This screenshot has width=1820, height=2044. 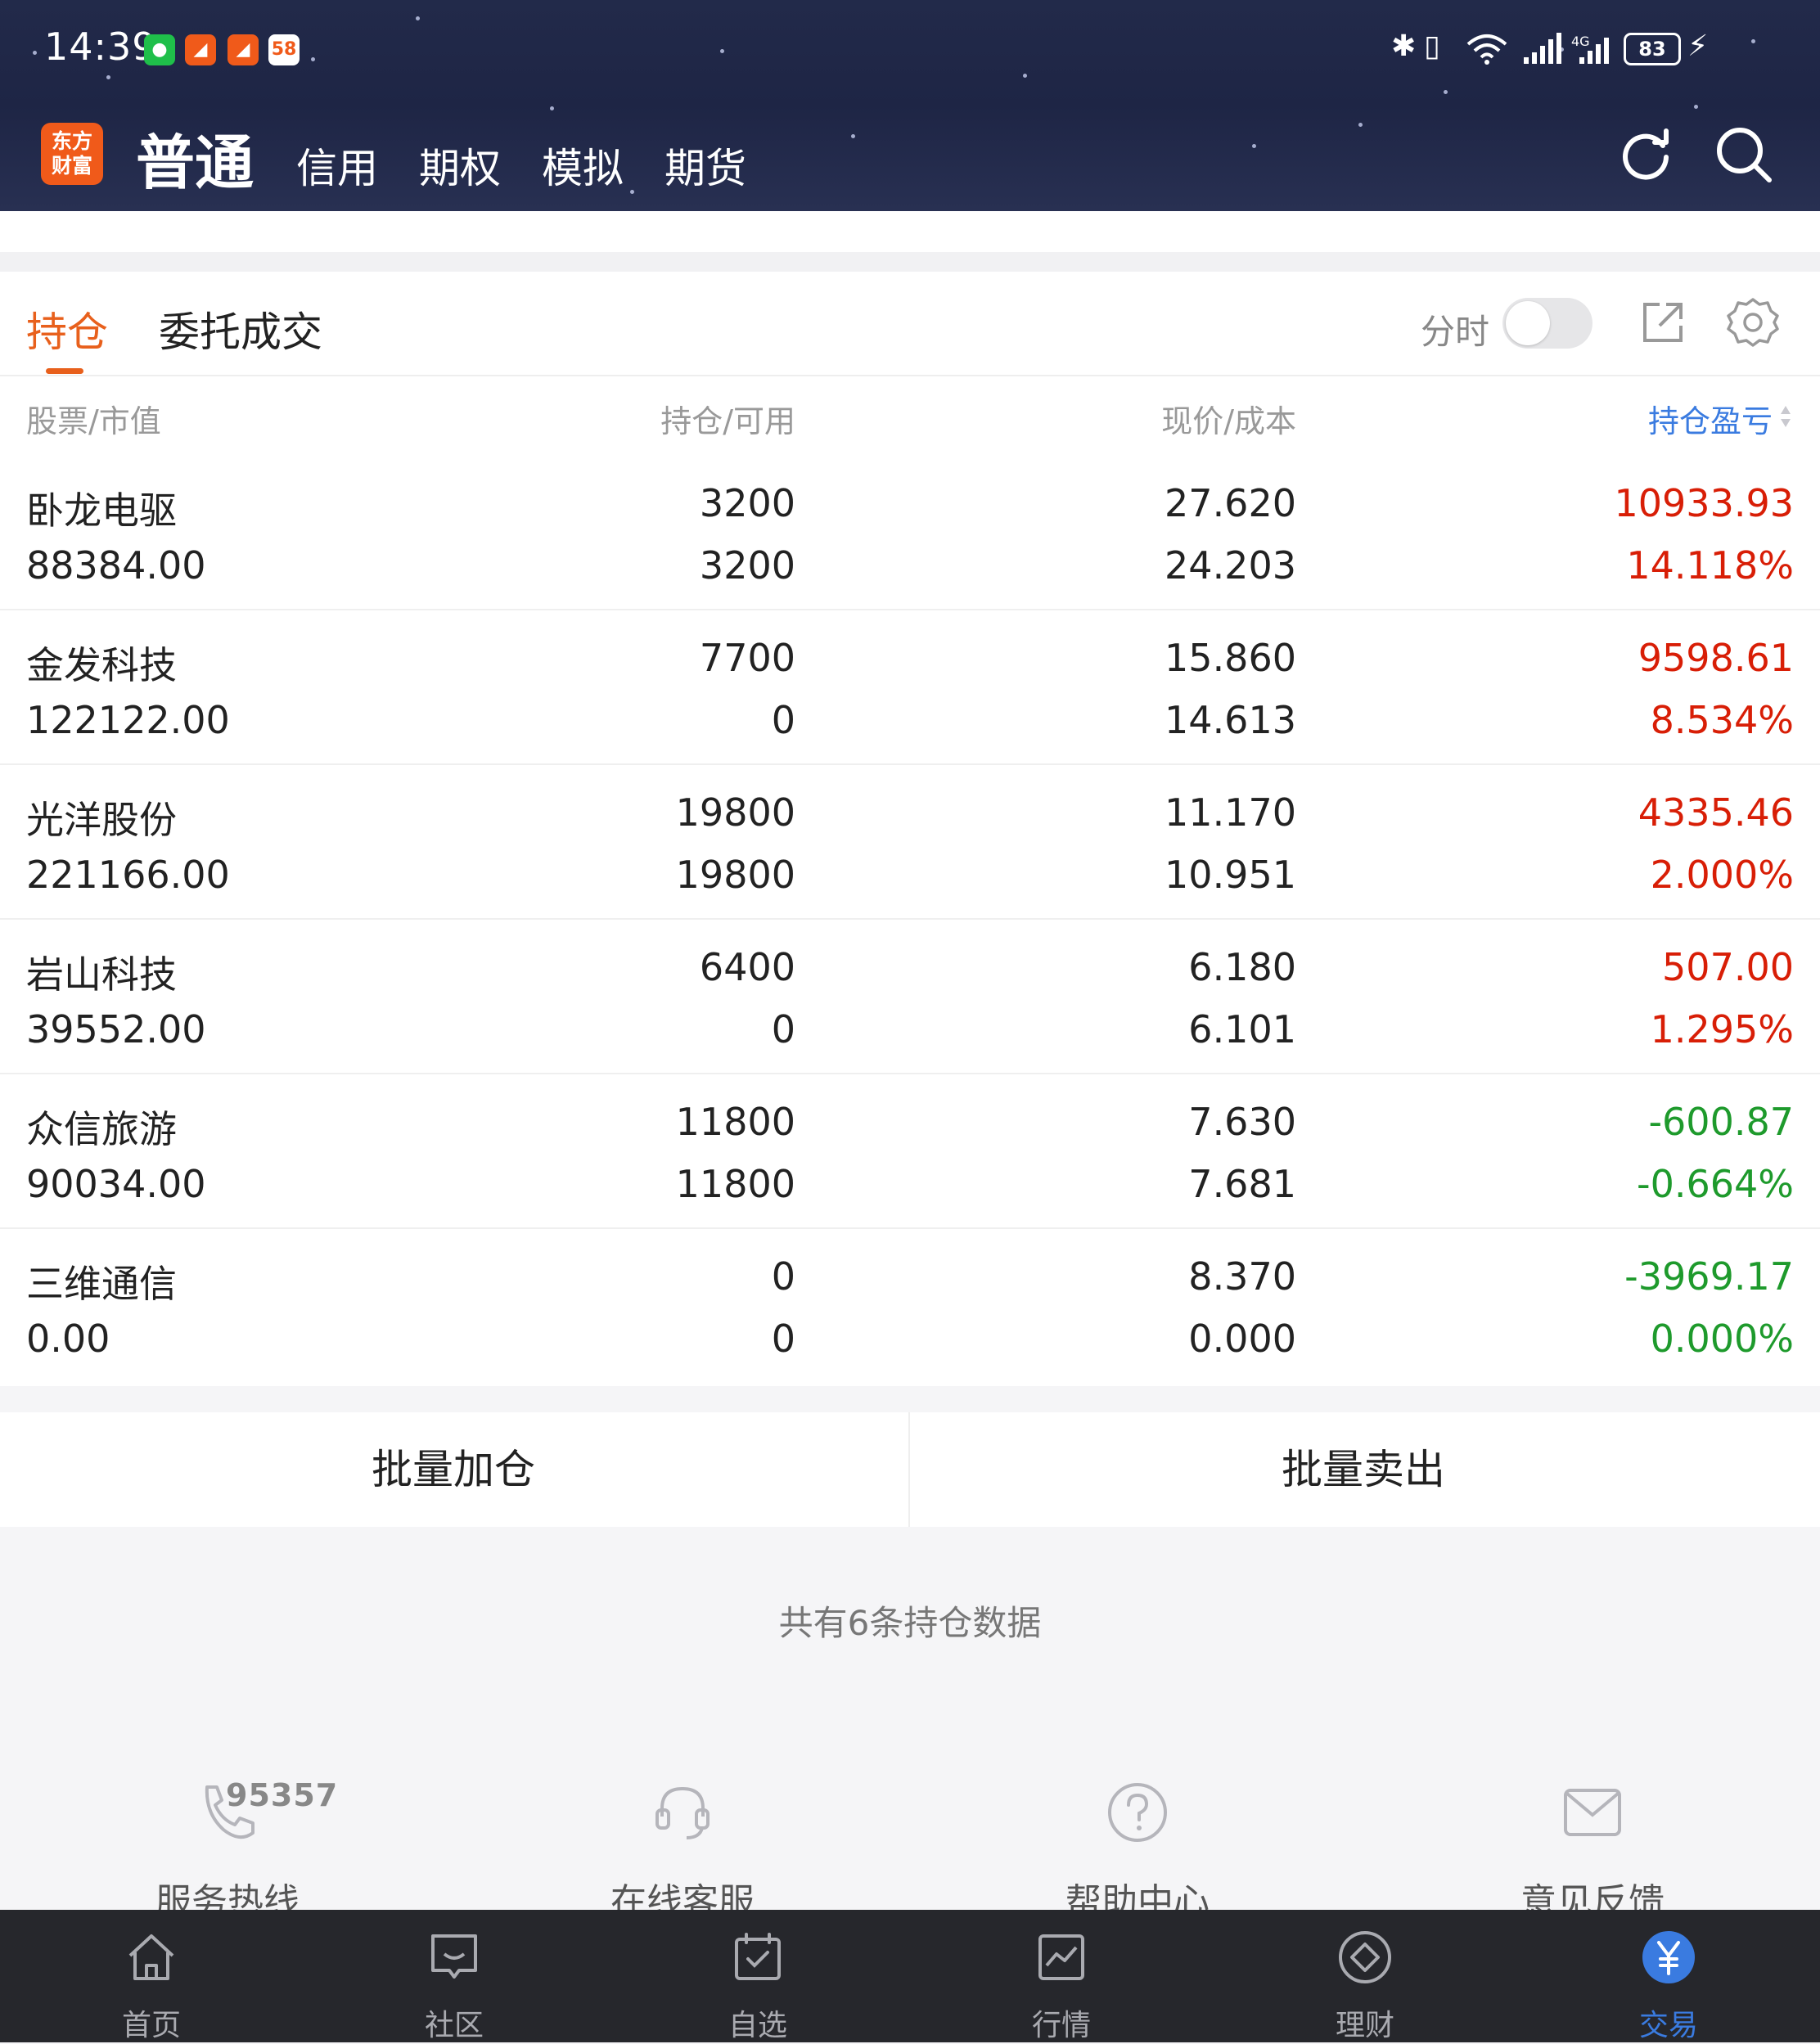 What do you see at coordinates (1728, 967) in the screenshot?
I see `profit-loss: 507.00` at bounding box center [1728, 967].